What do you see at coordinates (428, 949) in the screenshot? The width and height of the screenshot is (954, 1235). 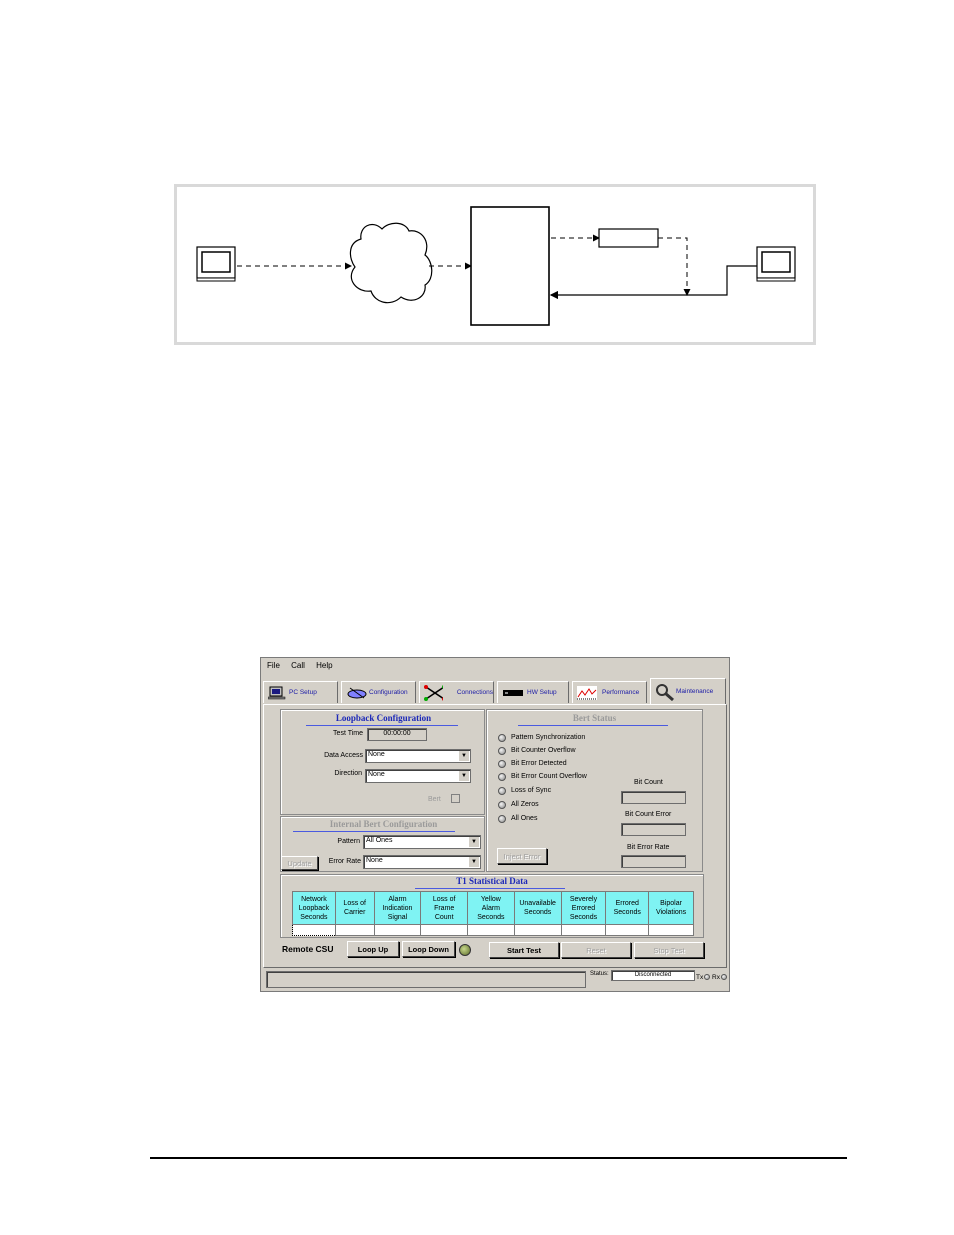 I see `loop-down-button: Loop Down` at bounding box center [428, 949].